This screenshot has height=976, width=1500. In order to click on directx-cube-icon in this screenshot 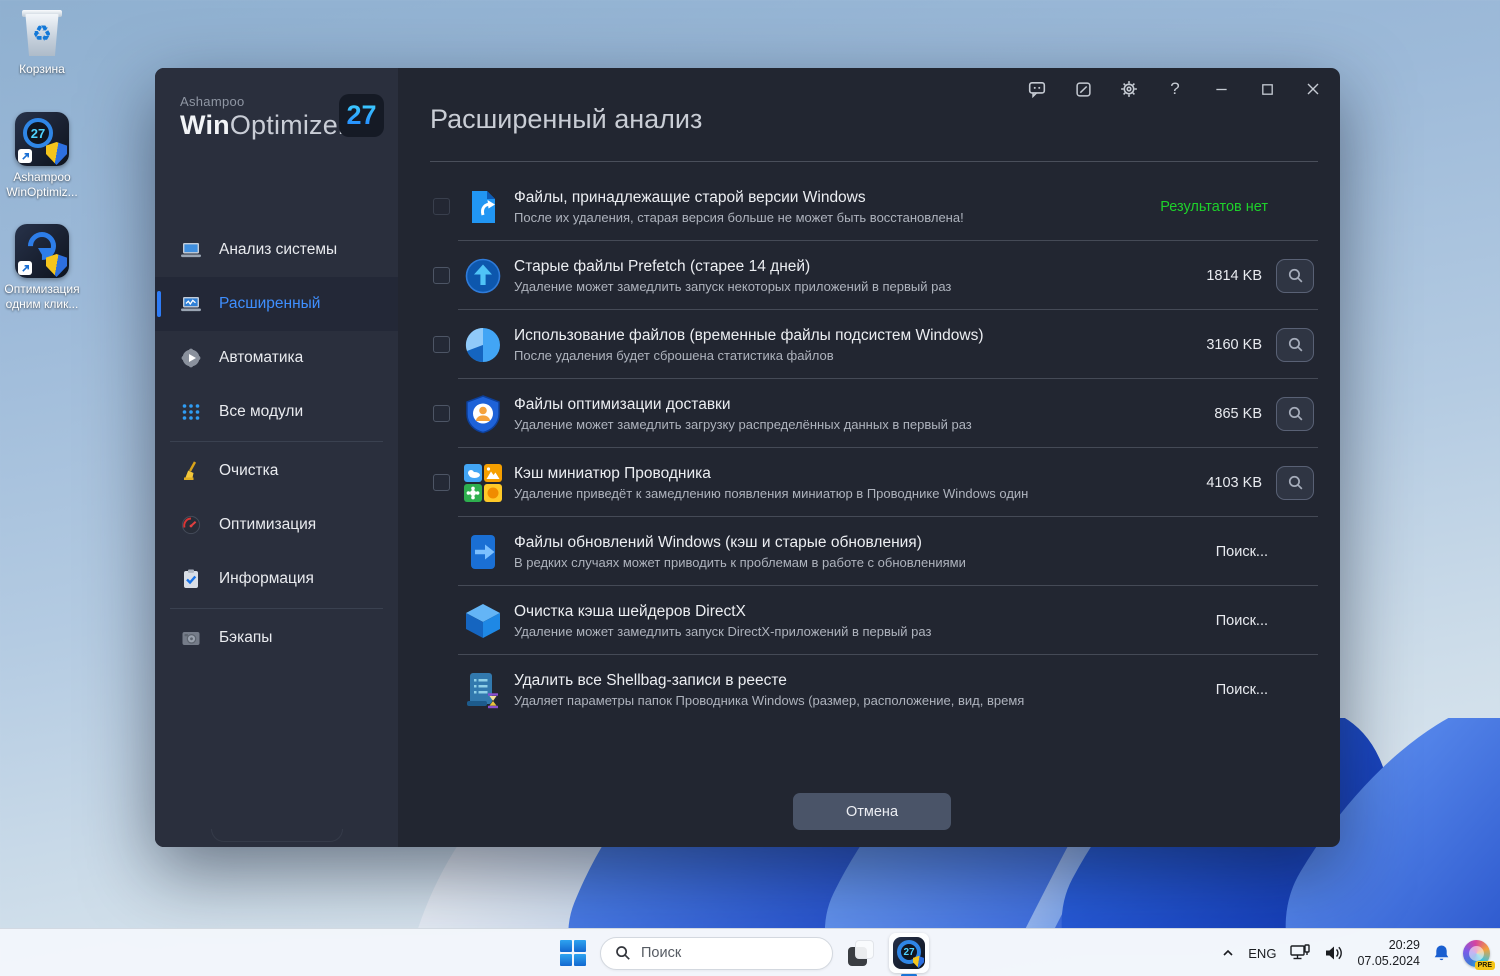, I will do `click(483, 620)`.